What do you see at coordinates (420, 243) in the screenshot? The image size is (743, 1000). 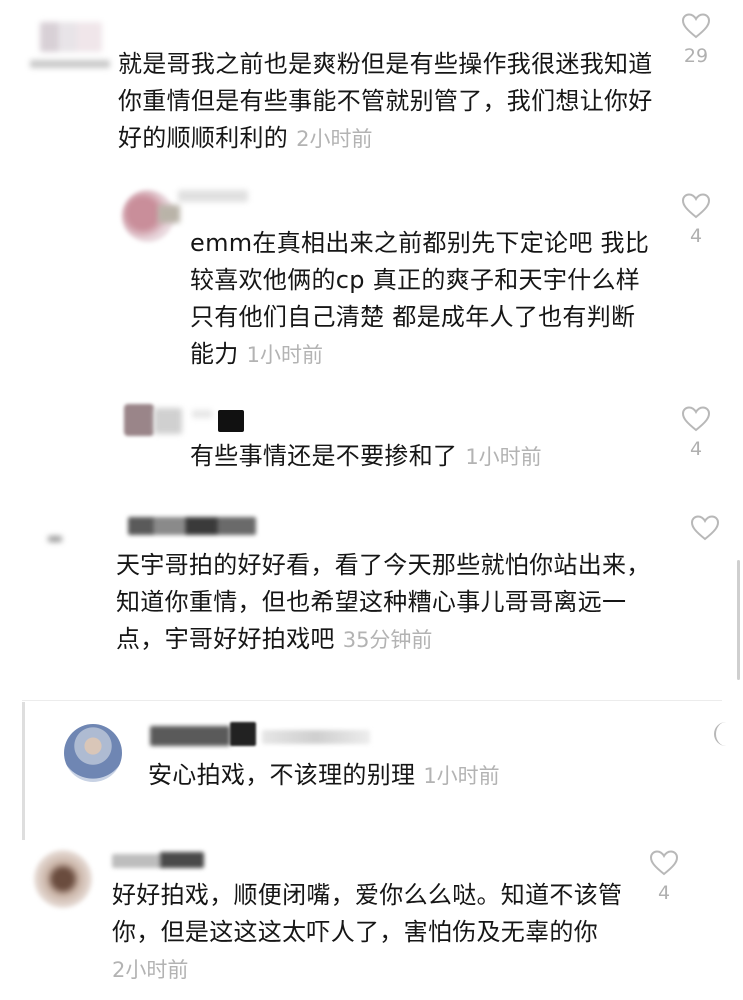 I see `comment-line: emm在真相出来之前都别先下定论吧 我比` at bounding box center [420, 243].